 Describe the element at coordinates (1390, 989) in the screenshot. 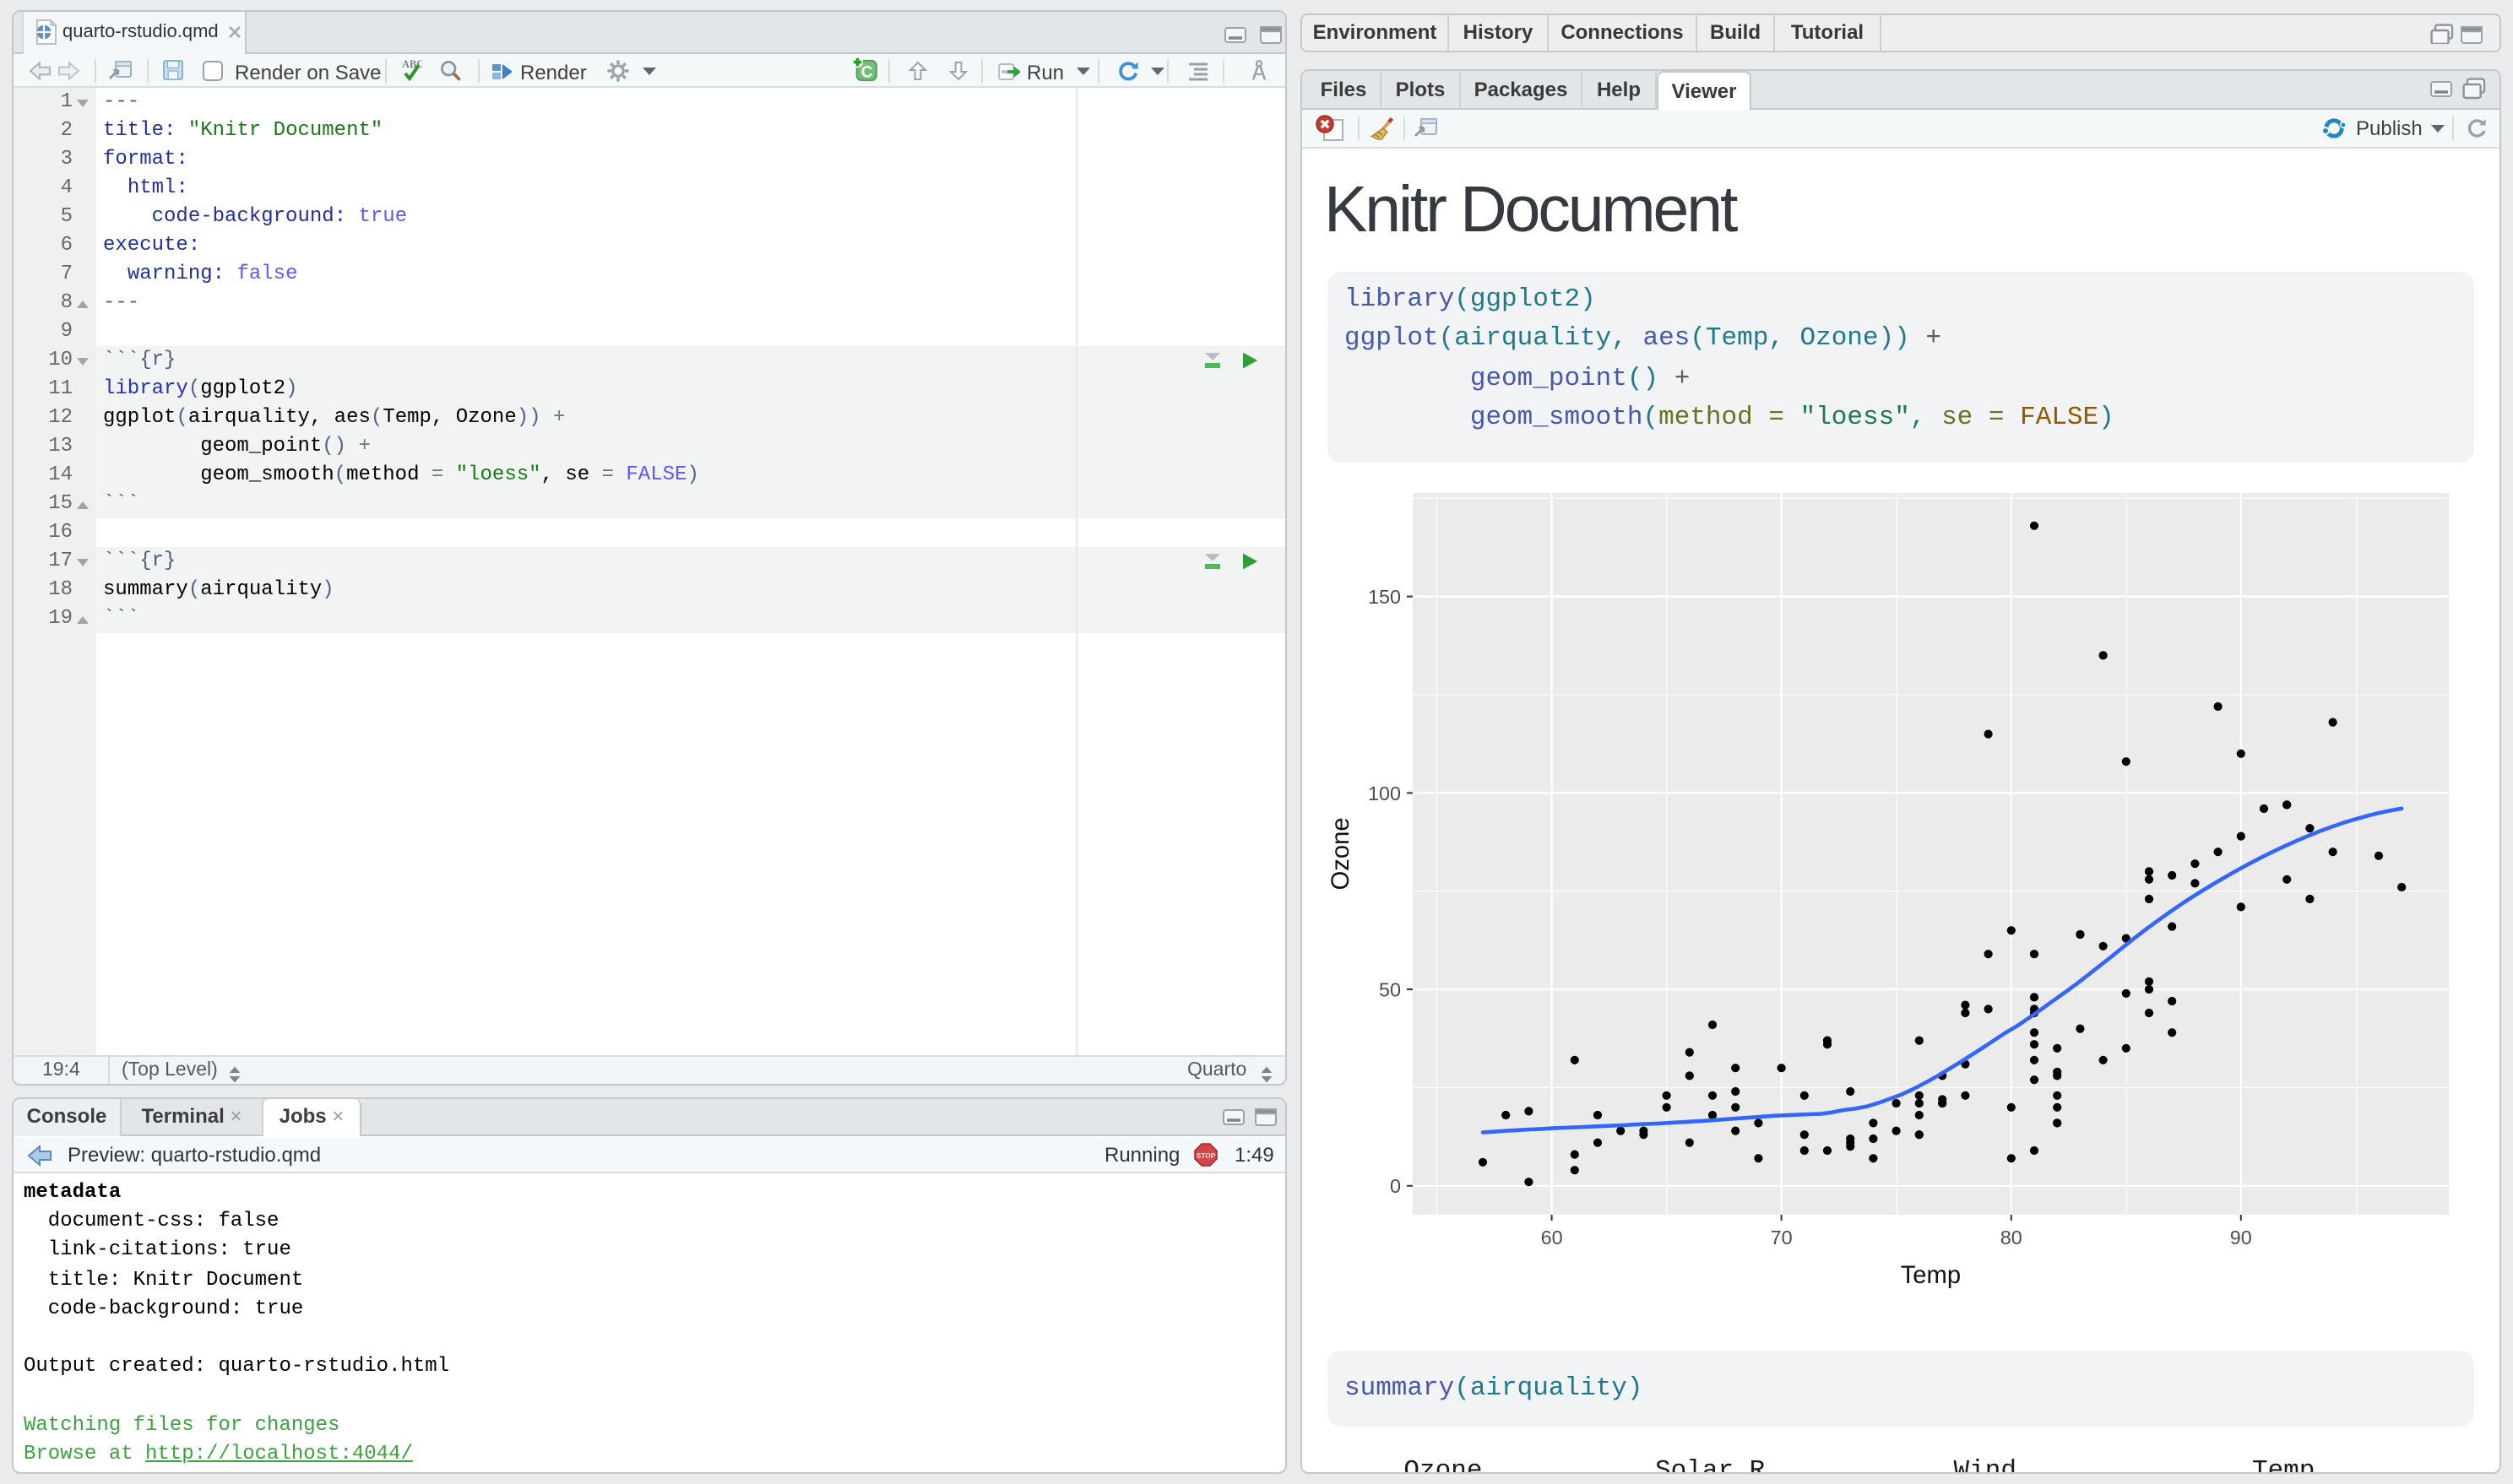

I see `svg-text: 50` at that location.